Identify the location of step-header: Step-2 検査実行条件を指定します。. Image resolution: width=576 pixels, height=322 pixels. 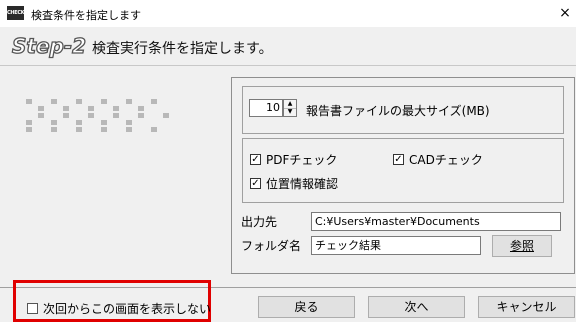
(288, 46).